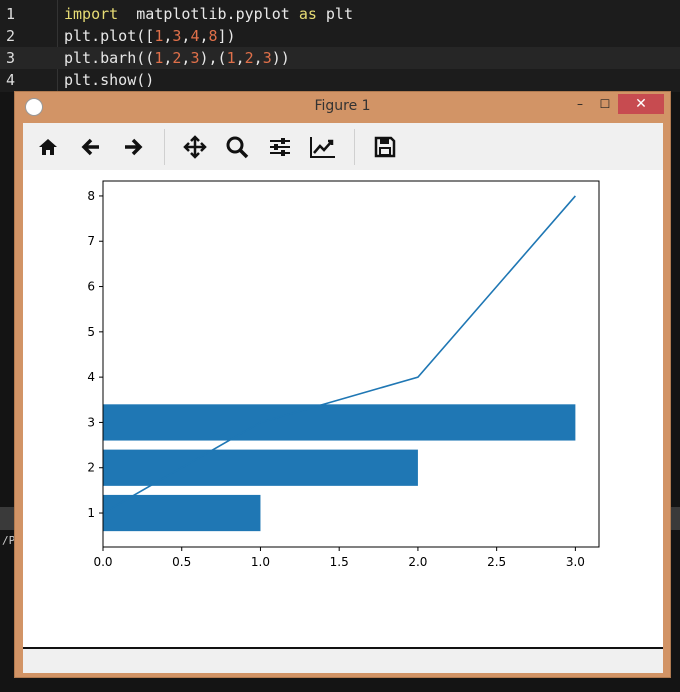 The width and height of the screenshot is (680, 692). What do you see at coordinates (496, 562) in the screenshot?
I see `x-tick-label: 2.5` at bounding box center [496, 562].